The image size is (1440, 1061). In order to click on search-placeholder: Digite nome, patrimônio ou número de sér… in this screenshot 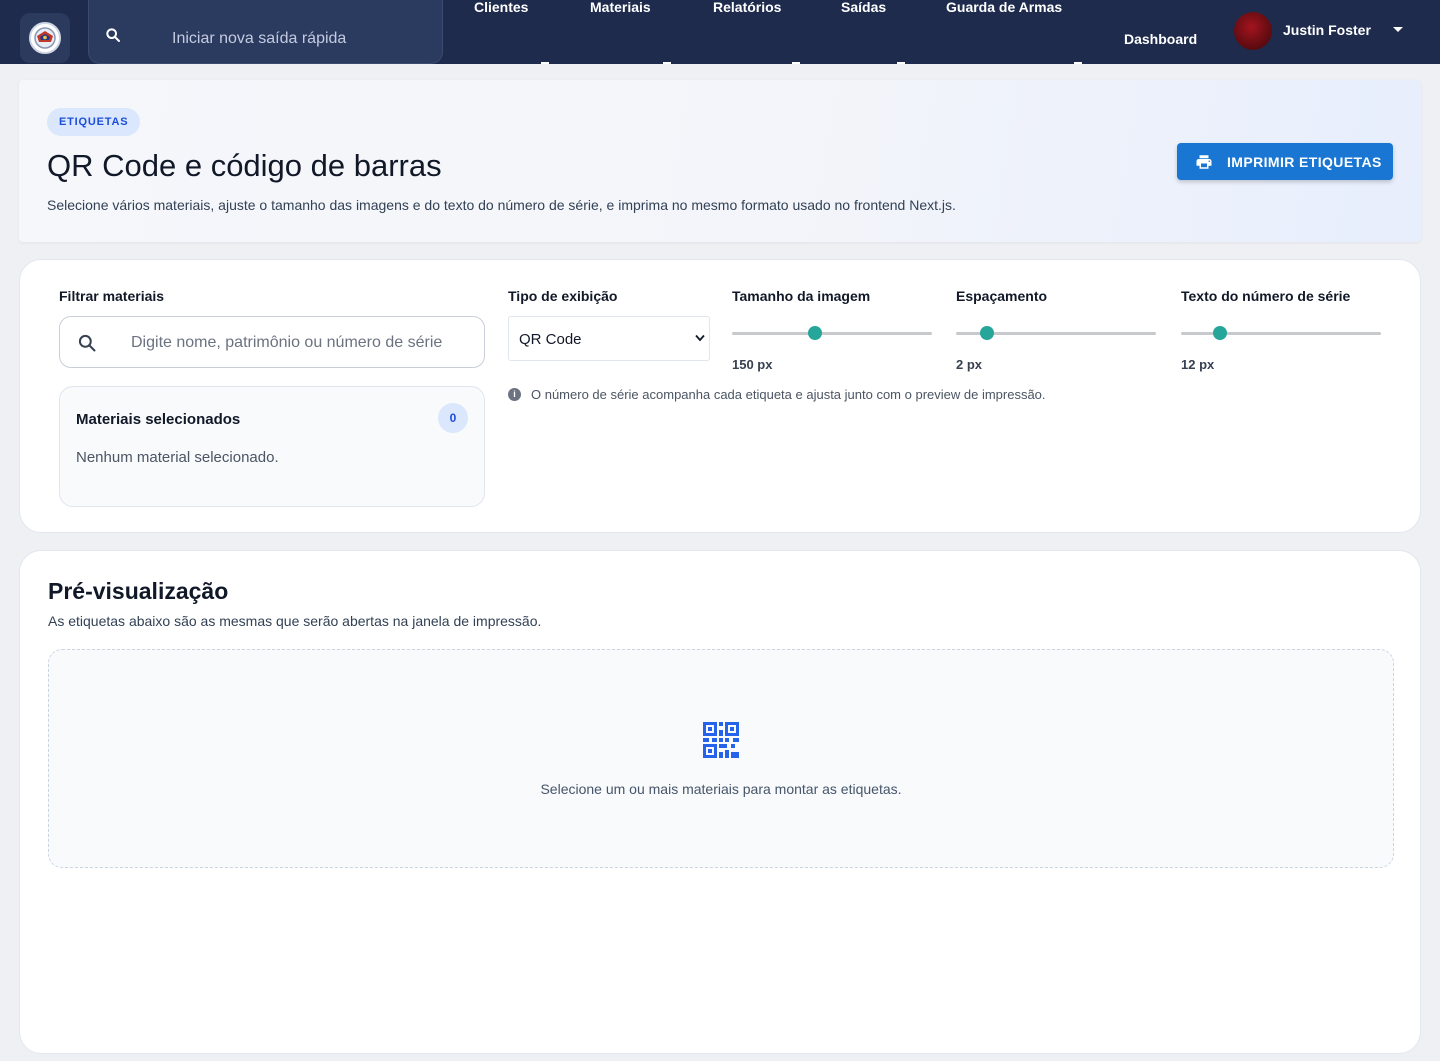, I will do `click(287, 342)`.